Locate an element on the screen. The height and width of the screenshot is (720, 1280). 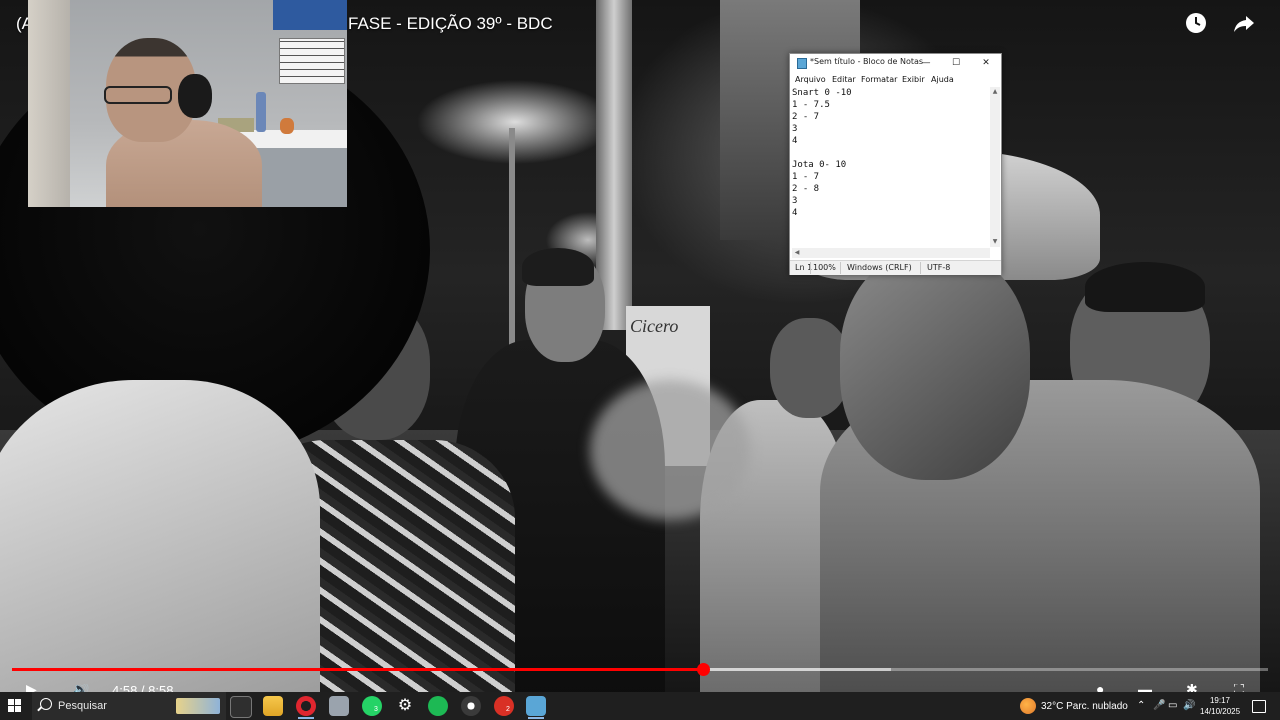
rapper-head is located at coordinates (935, 365).